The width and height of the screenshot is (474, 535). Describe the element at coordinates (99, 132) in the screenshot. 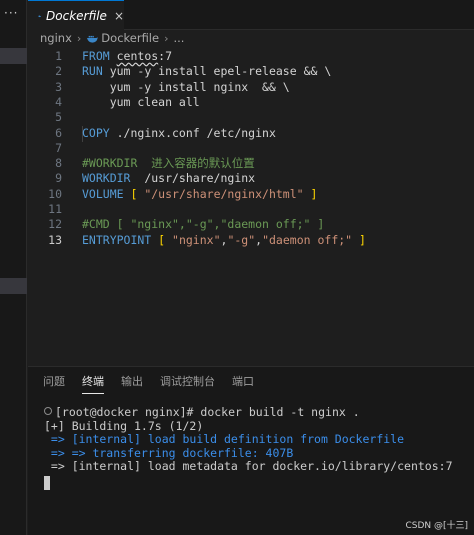

I see `code-token: COPY` at that location.